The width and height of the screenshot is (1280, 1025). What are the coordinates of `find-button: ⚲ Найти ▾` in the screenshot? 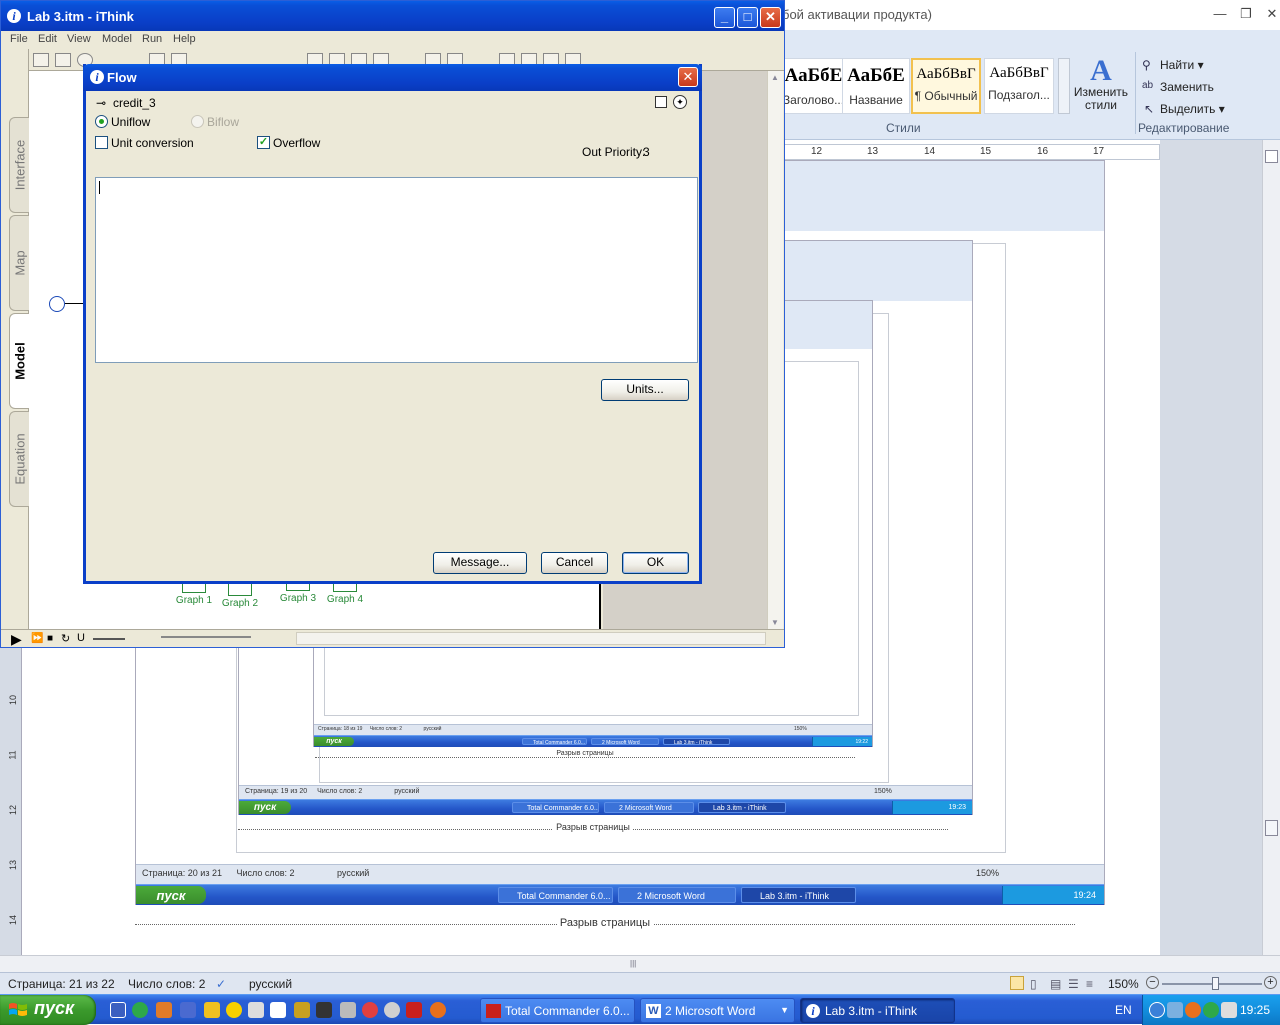 It's located at (1172, 65).